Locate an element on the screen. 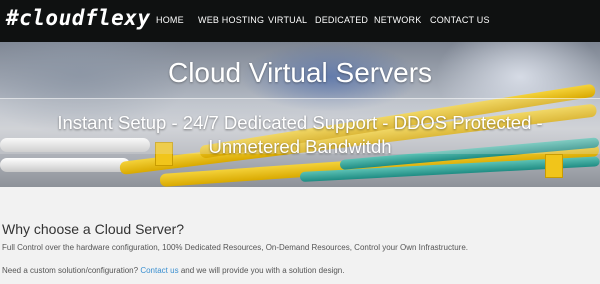  nav-item-home: HOME is located at coordinates (170, 20).